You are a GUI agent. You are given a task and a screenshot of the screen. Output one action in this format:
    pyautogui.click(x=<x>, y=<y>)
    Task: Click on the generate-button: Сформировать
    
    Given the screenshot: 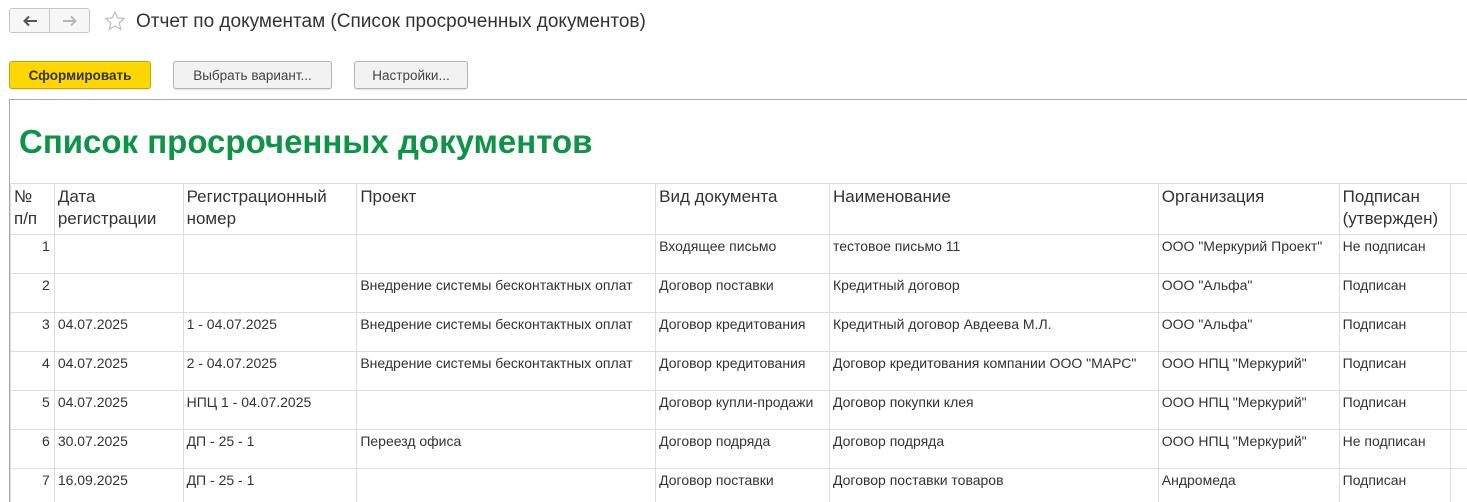 What is the action you would take?
    pyautogui.click(x=80, y=75)
    